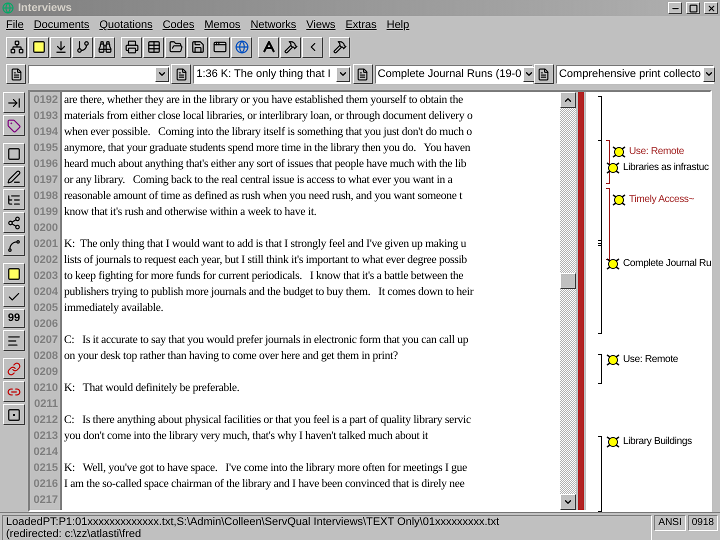 Image resolution: width=720 pixels, height=540 pixels. I want to click on line-number: 0209, so click(45, 372).